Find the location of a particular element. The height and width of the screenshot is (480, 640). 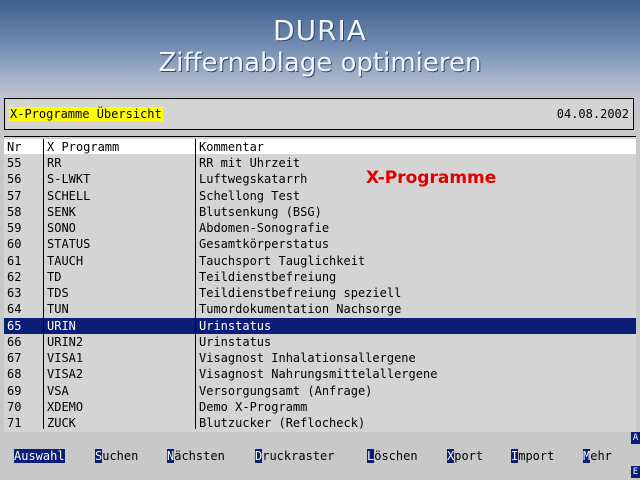

overview-label: X-Programme Übersicht is located at coordinates (86, 114).